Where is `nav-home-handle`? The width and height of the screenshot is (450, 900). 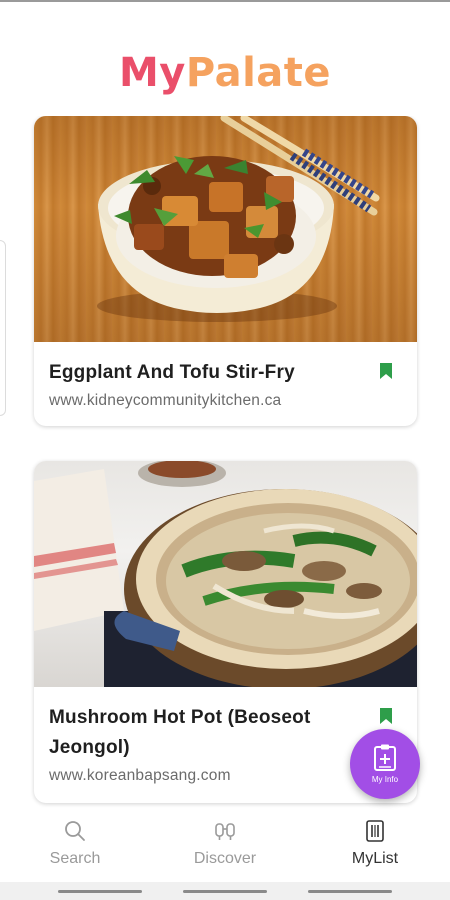
nav-home-handle is located at coordinates (225, 891).